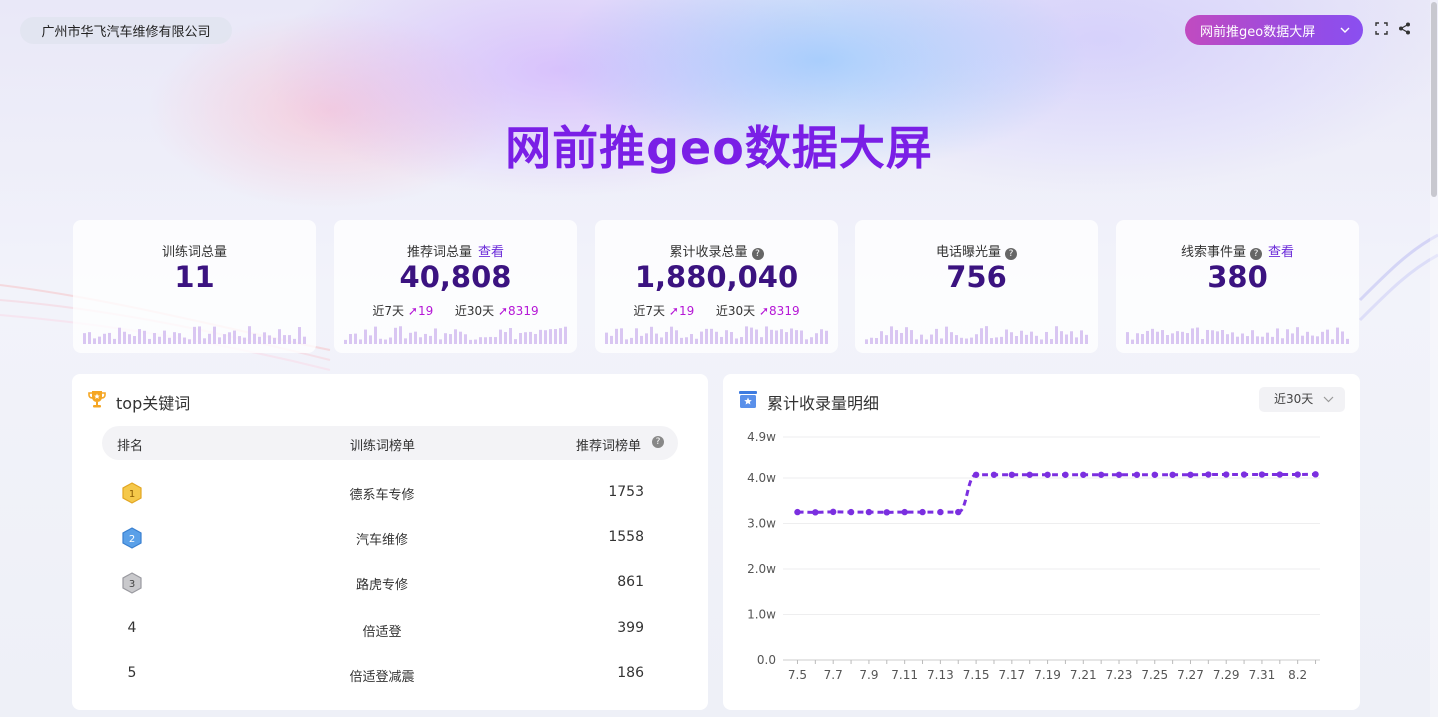 This screenshot has height=717, width=1438. I want to click on count: 861, so click(630, 582).